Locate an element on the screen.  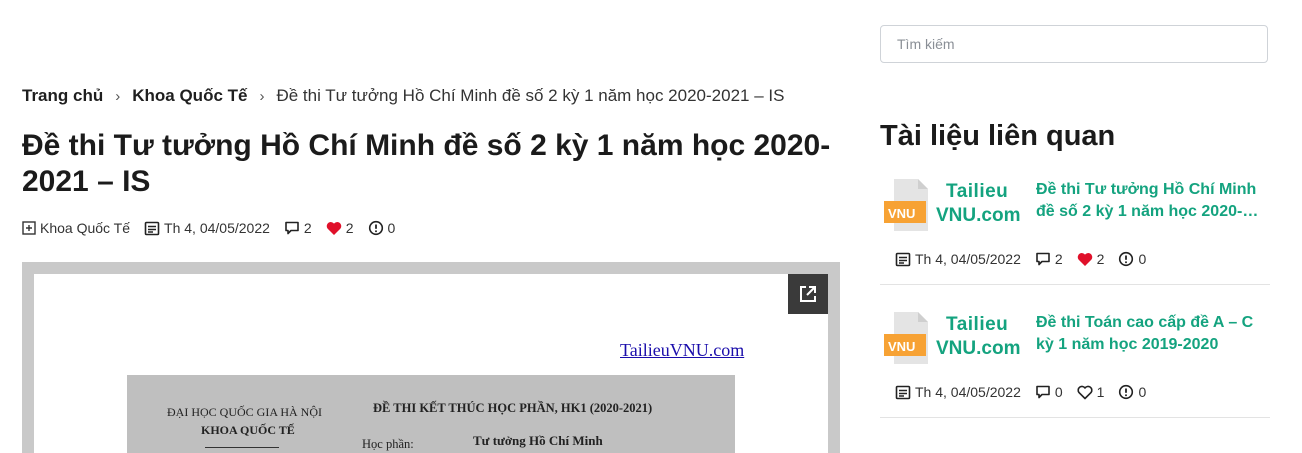
related-item-comments: 2 is located at coordinates (1049, 259).